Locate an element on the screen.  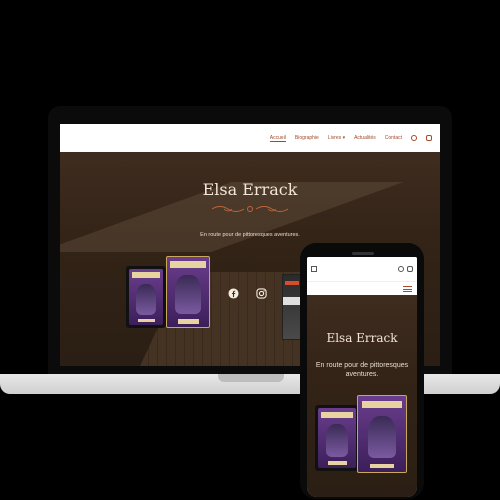
phone-speaker is located at coordinates (363, 253).